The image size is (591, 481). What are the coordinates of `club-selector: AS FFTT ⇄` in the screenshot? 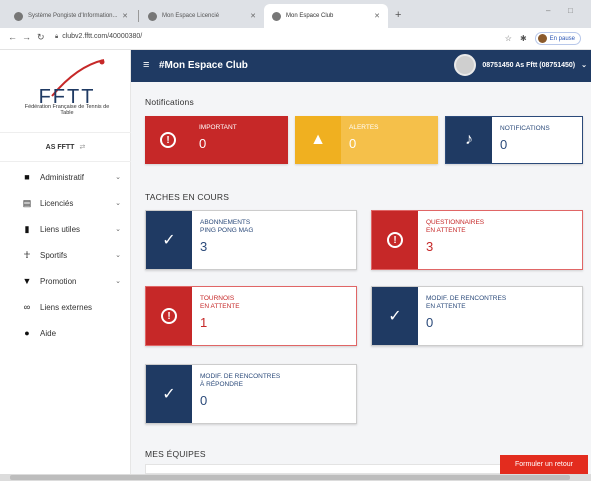 It's located at (65, 147).